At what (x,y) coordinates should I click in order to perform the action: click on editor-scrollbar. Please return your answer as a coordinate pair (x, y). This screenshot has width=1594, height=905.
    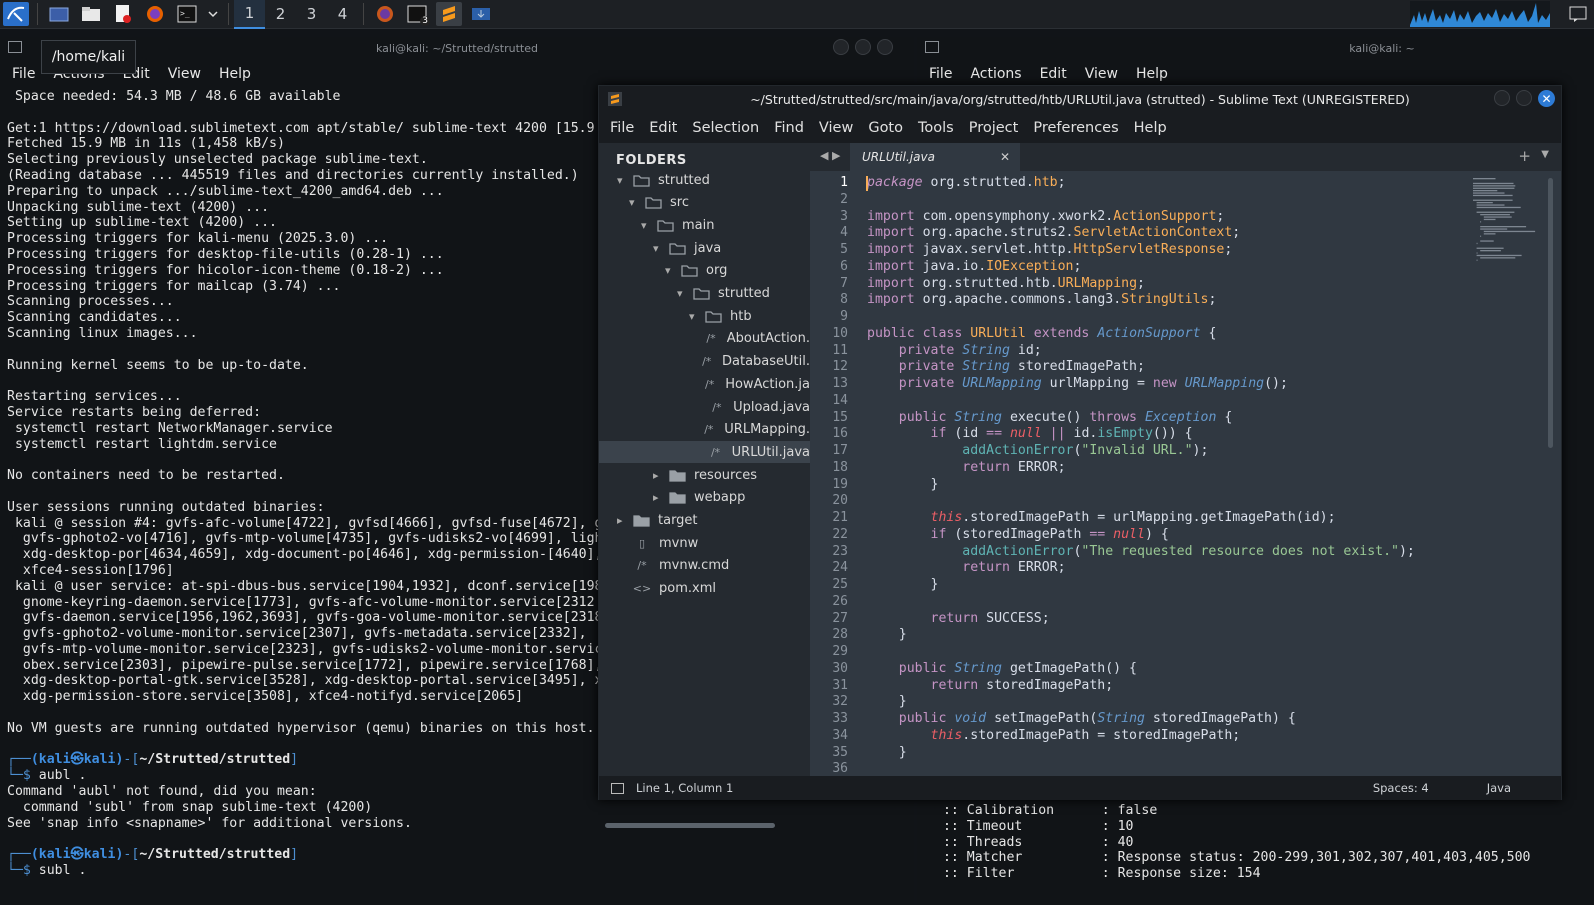
    Looking at the image, I should click on (1550, 313).